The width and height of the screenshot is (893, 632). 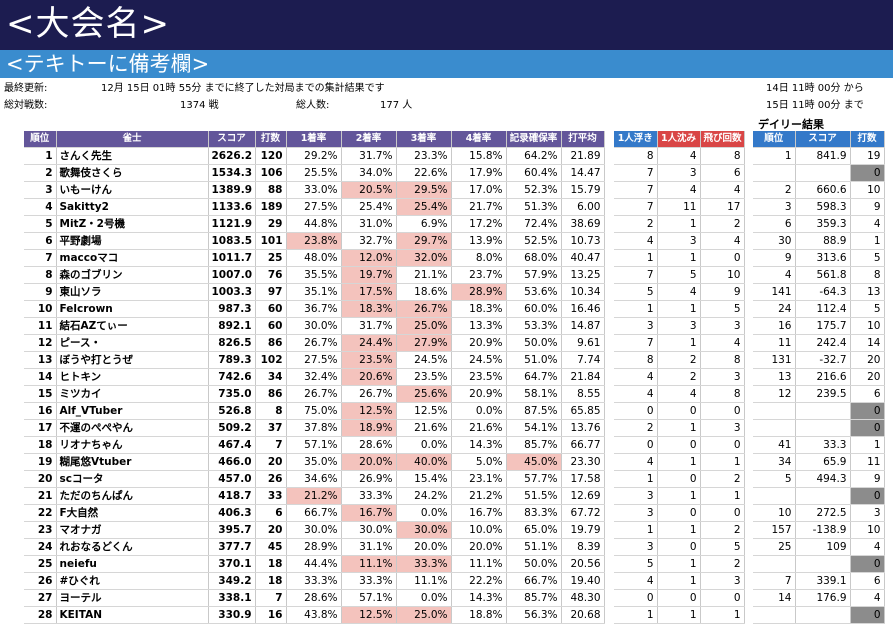 What do you see at coordinates (867, 275) in the screenshot?
I see `daily-games-cell: 8` at bounding box center [867, 275].